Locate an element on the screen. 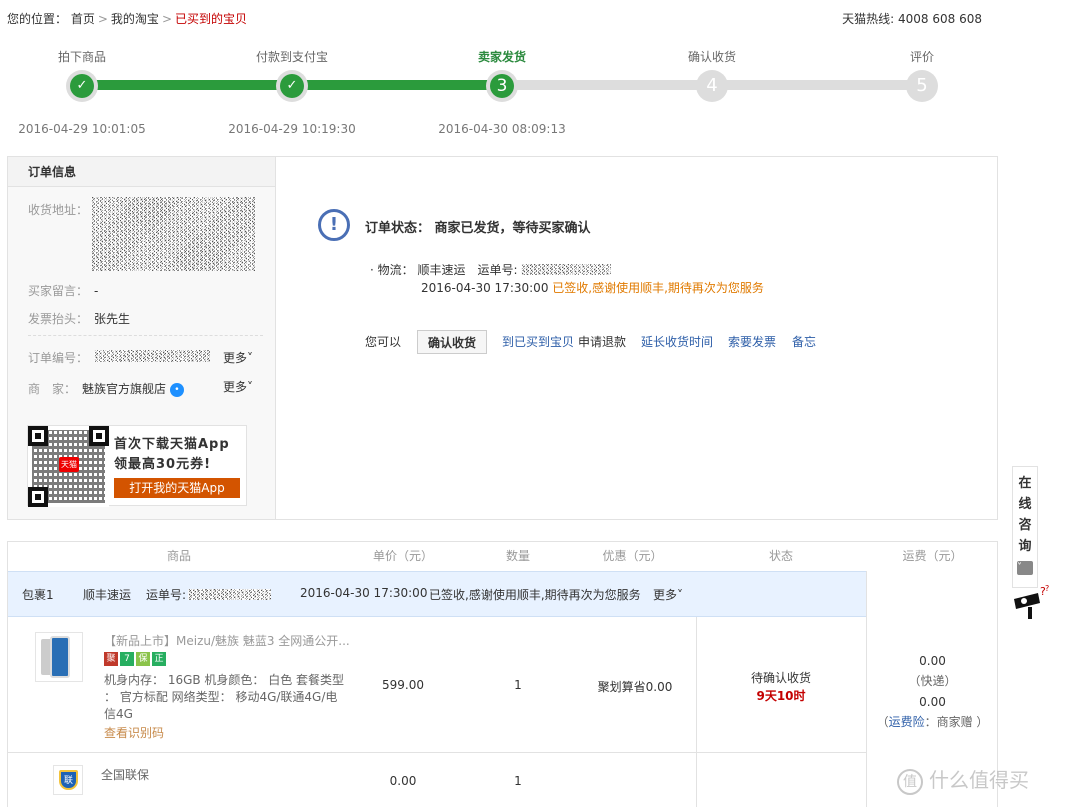 Image resolution: width=1065 pixels, height=807 pixels. insurance-link: 运费险 is located at coordinates (907, 722).